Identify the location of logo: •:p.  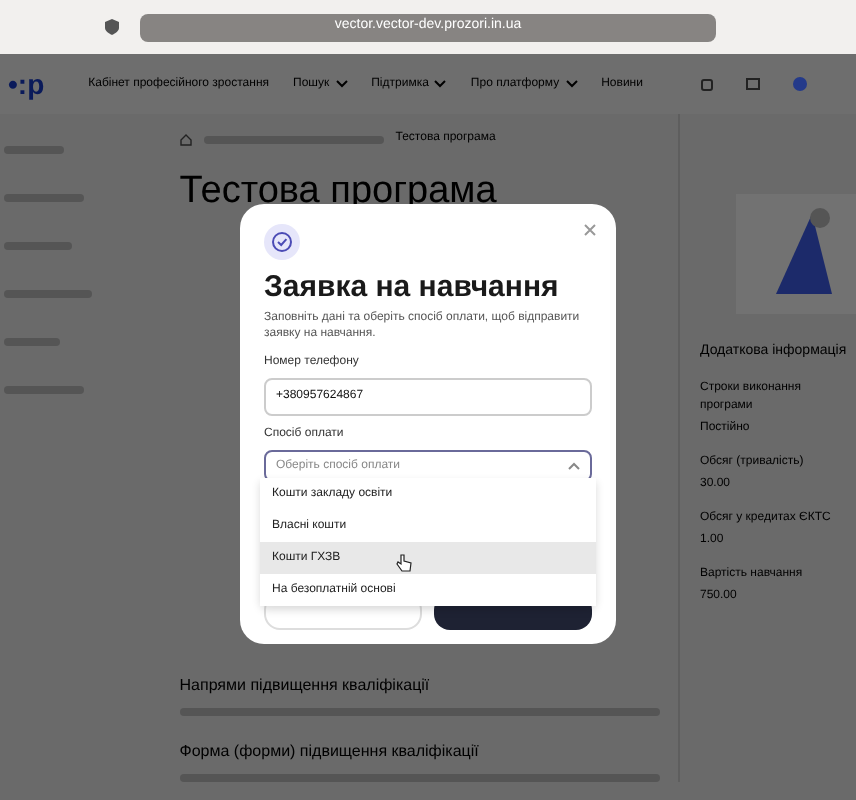
(26, 84).